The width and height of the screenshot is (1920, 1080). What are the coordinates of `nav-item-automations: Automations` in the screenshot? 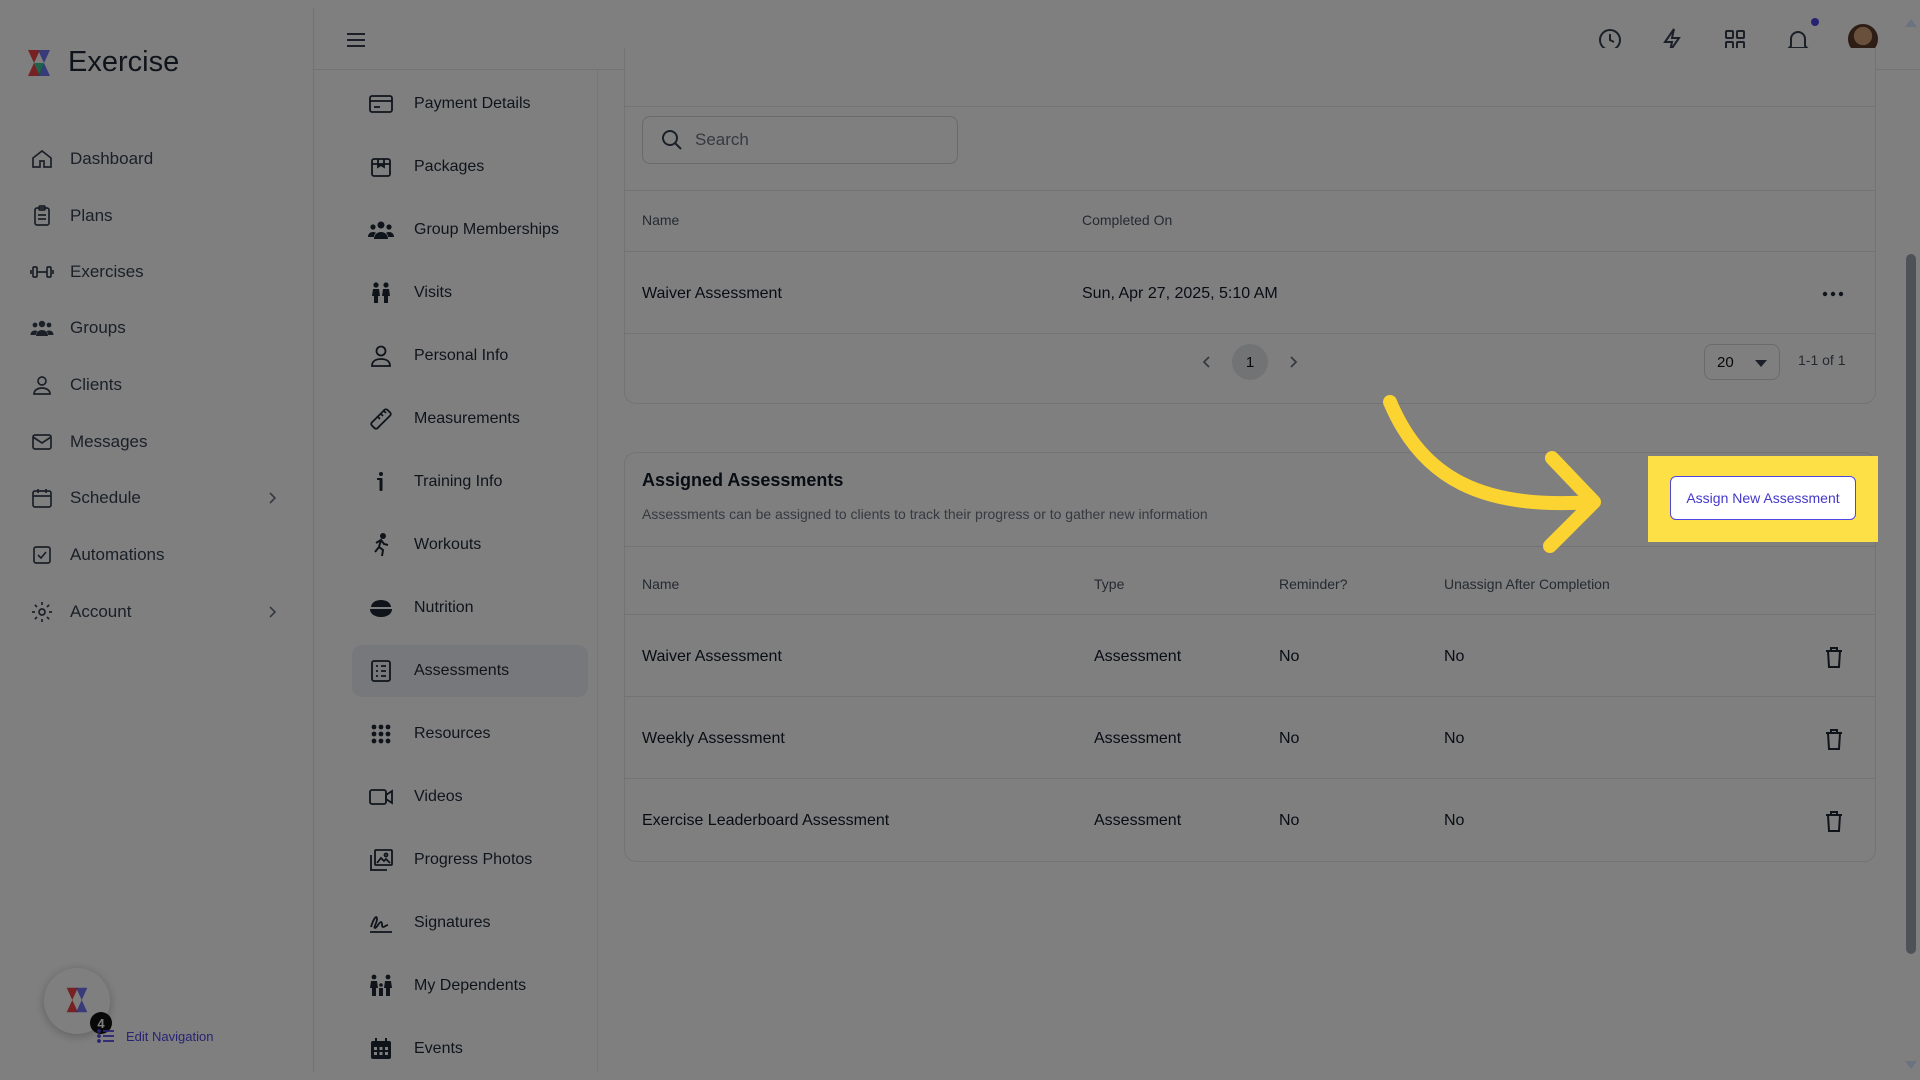 It's located at (155, 555).